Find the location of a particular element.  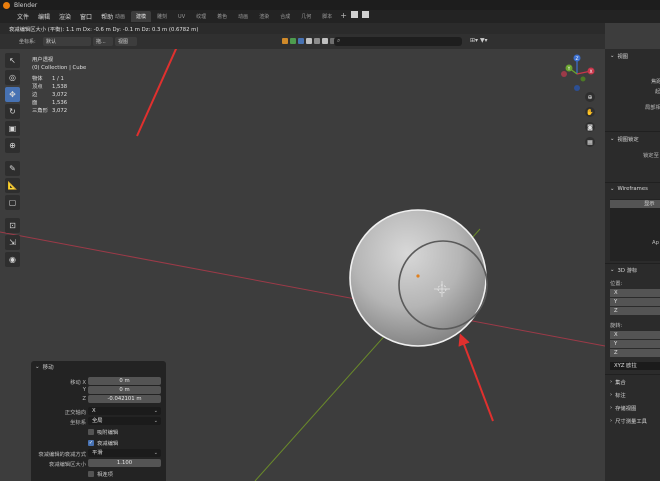

collapse-chevron-icon: ⌄ is located at coordinates (37, 366).